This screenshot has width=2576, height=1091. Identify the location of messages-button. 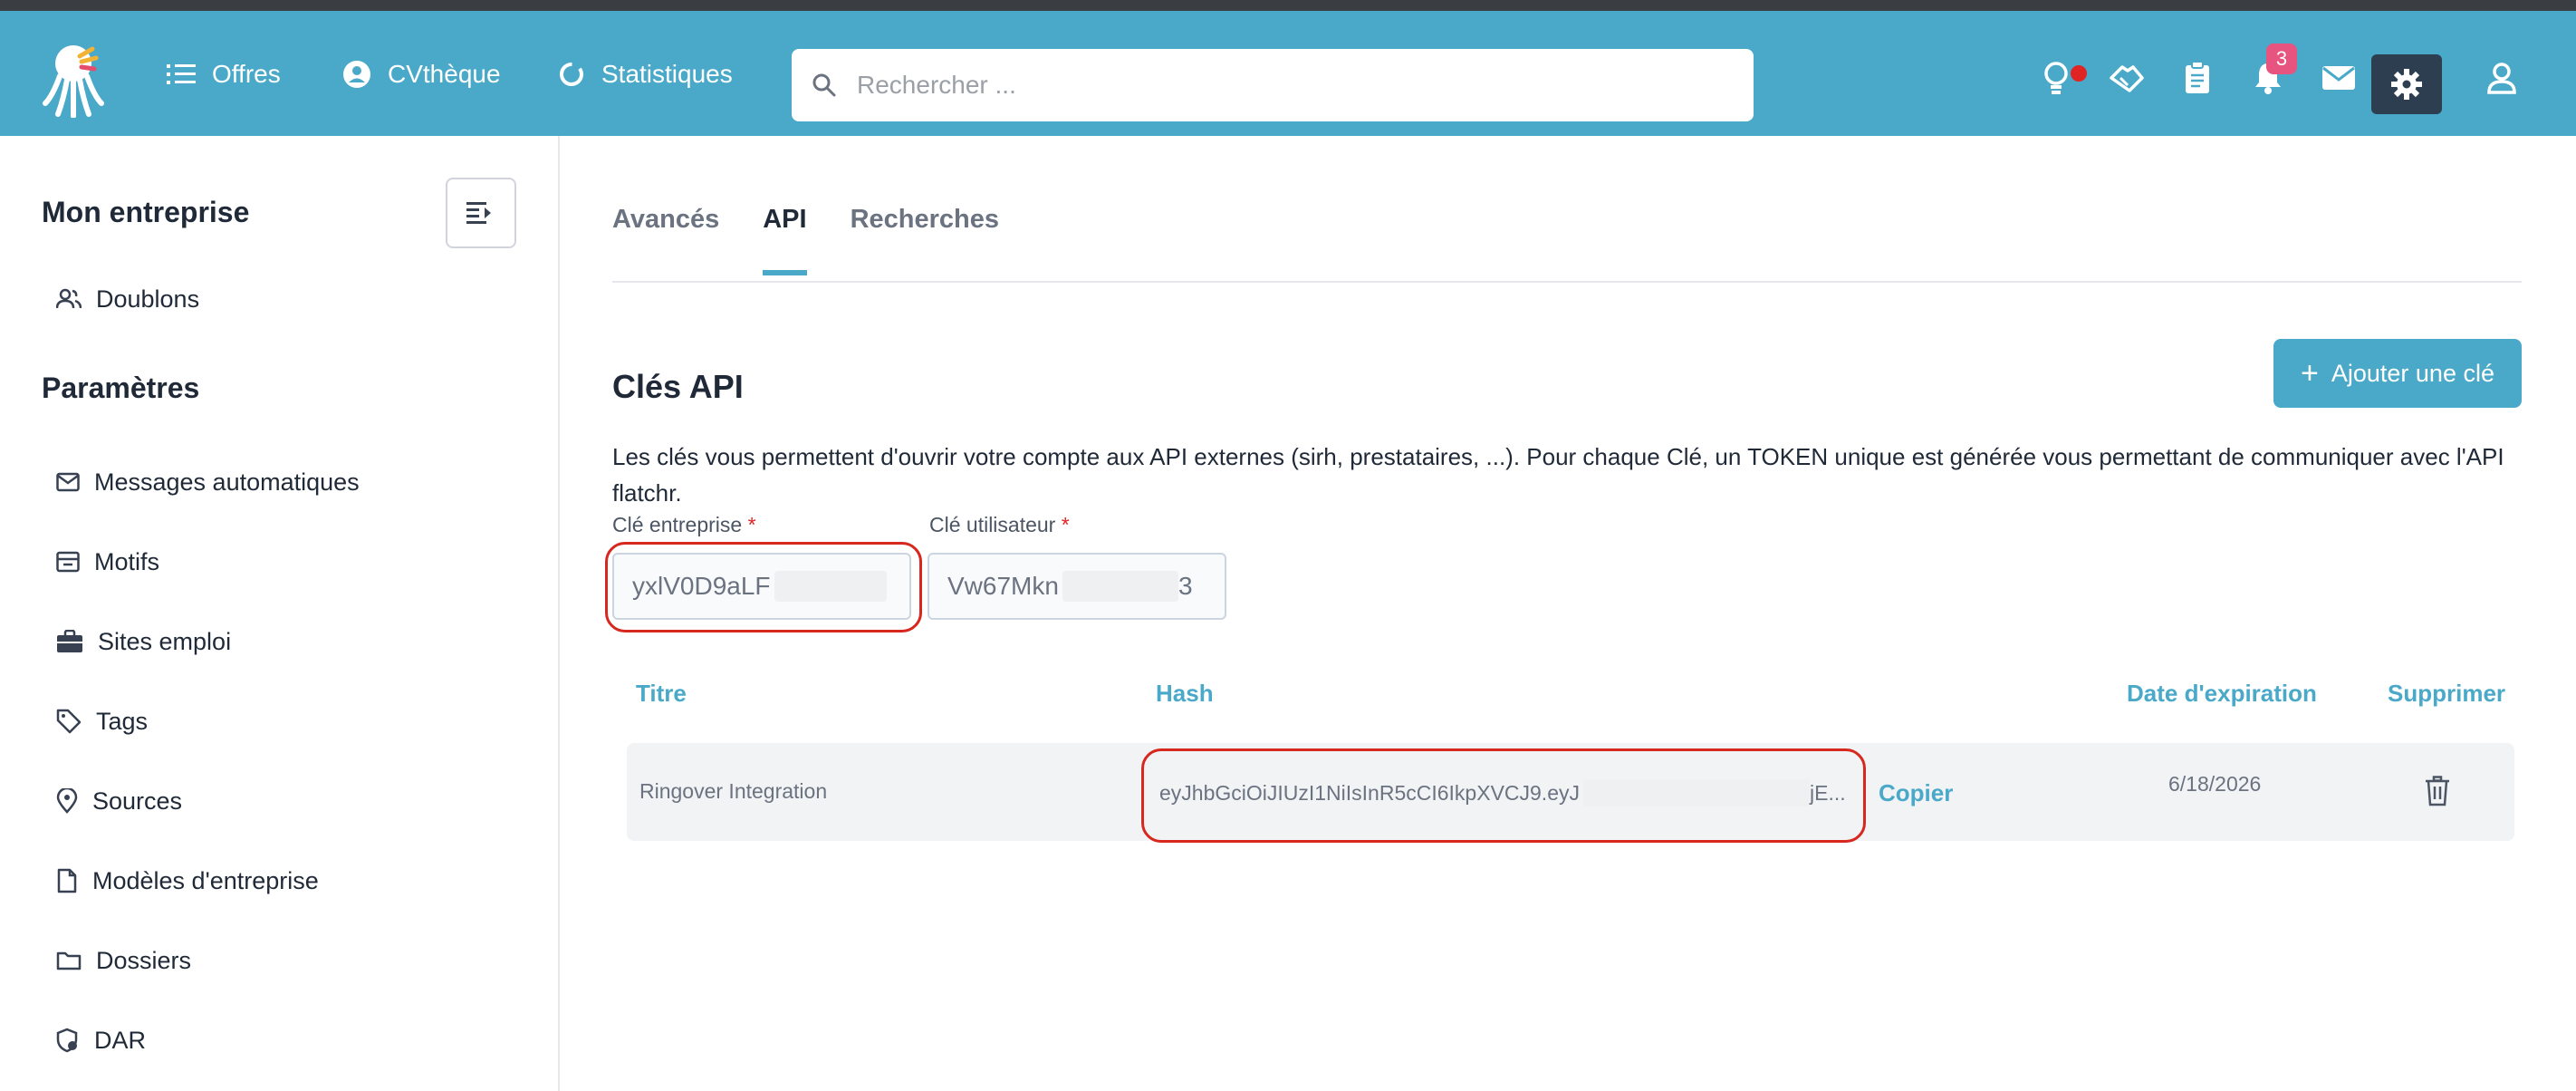
(2339, 78).